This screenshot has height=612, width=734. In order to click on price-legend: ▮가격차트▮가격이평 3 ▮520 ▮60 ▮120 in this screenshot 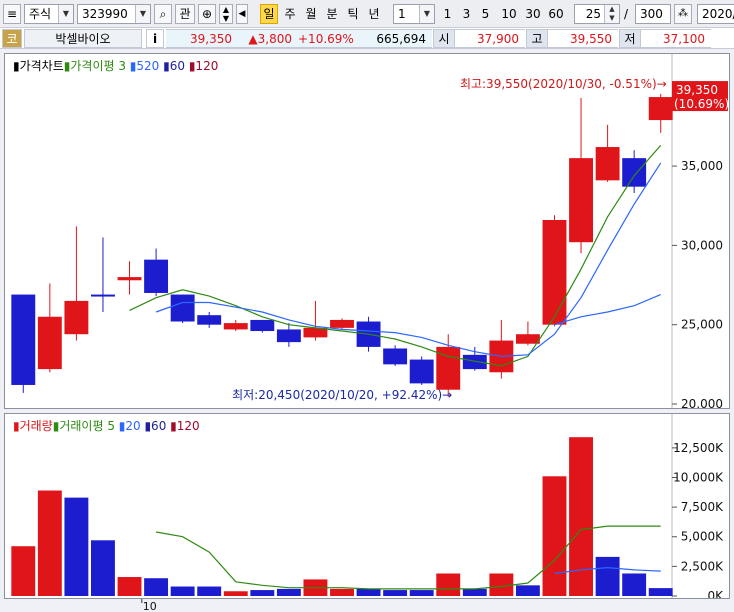, I will do `click(115, 66)`.